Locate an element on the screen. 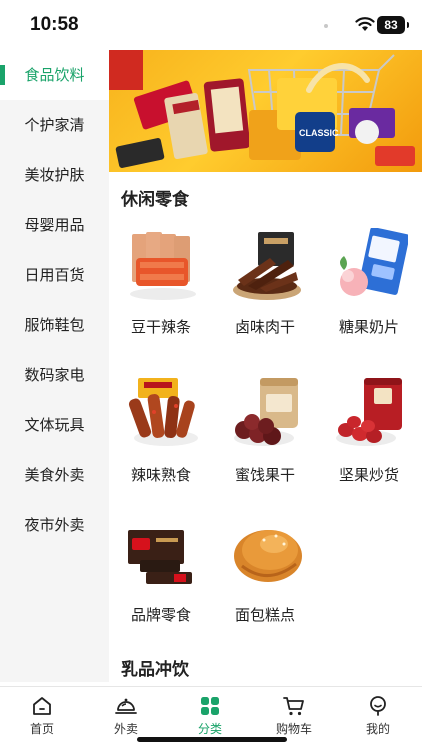 The image size is (422, 750). grid-item-brand-snacks: 品牌零食 is located at coordinates (159, 581).